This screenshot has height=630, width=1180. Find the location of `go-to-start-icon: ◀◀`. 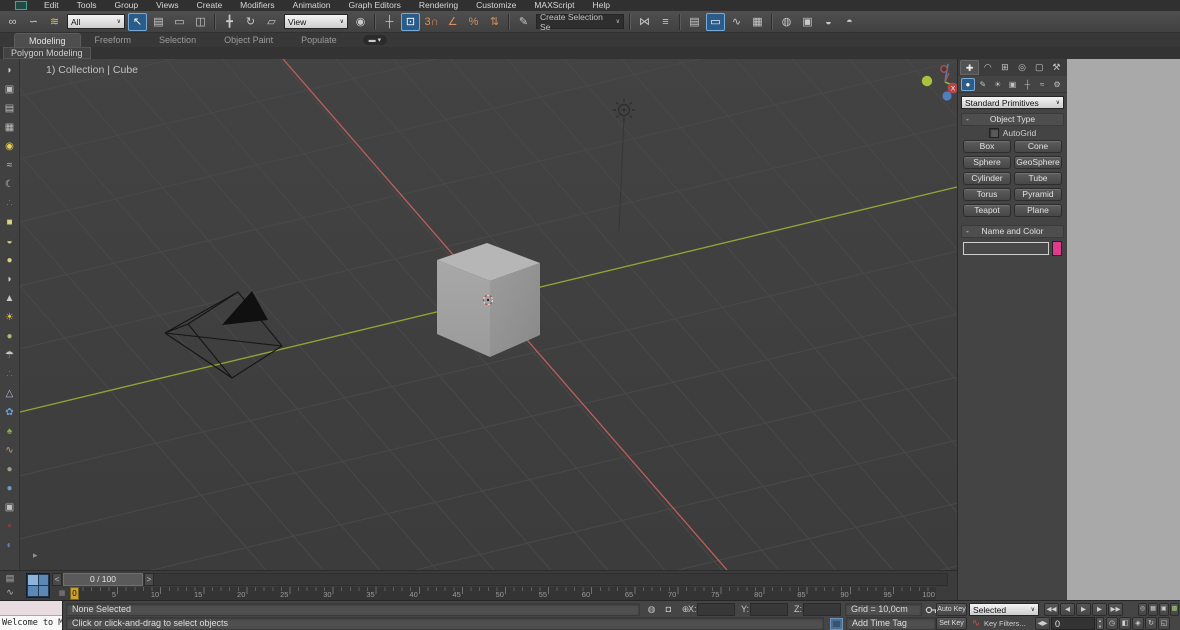

go-to-start-icon: ◀◀ is located at coordinates (1051, 609).